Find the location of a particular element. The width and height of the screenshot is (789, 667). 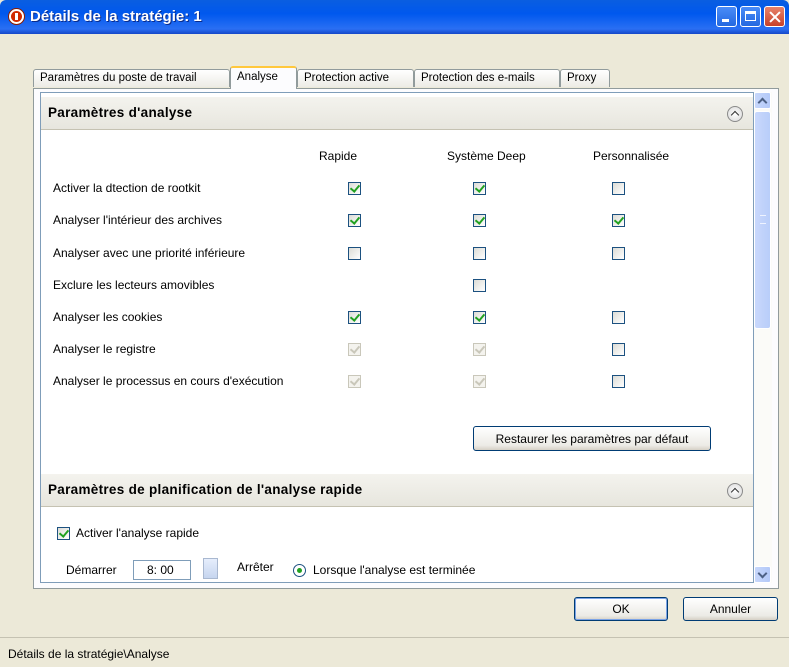

checkbox-low-priority-custom is located at coordinates (618, 253).